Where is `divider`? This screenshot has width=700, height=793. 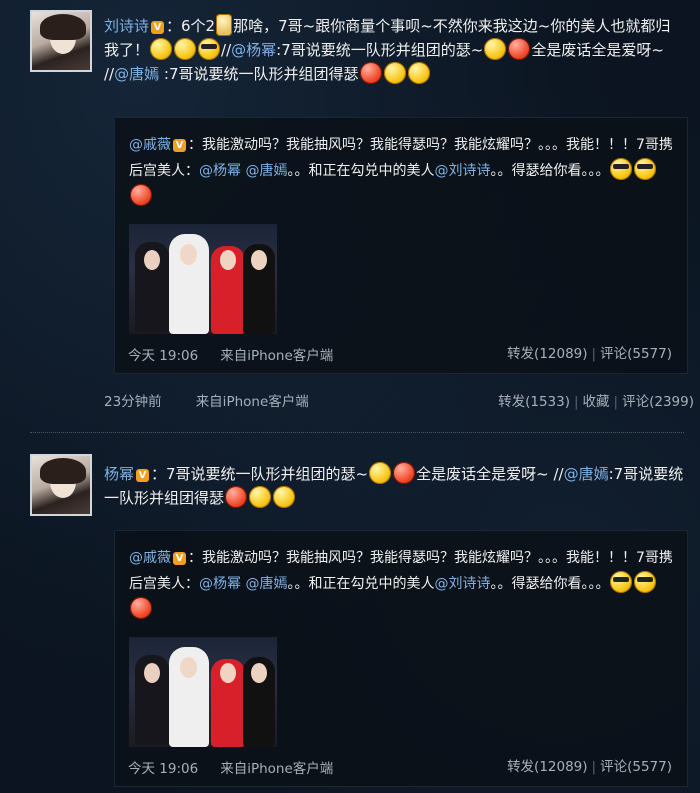 divider is located at coordinates (357, 432).